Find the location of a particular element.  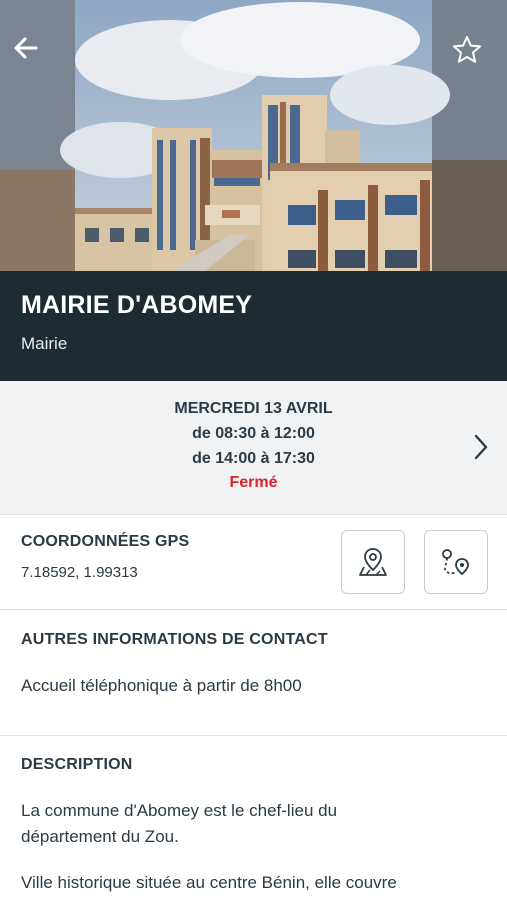

star-outline-icon is located at coordinates (467, 49).